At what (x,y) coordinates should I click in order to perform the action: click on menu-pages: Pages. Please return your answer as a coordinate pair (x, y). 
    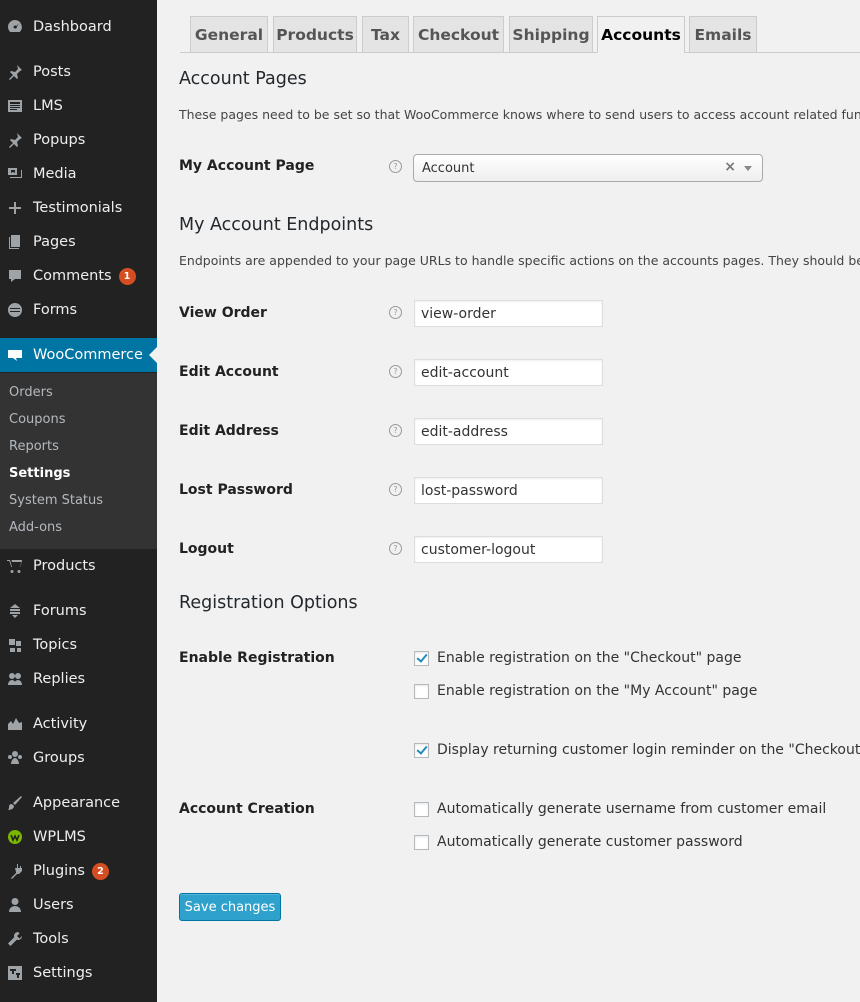
    Looking at the image, I should click on (78, 242).